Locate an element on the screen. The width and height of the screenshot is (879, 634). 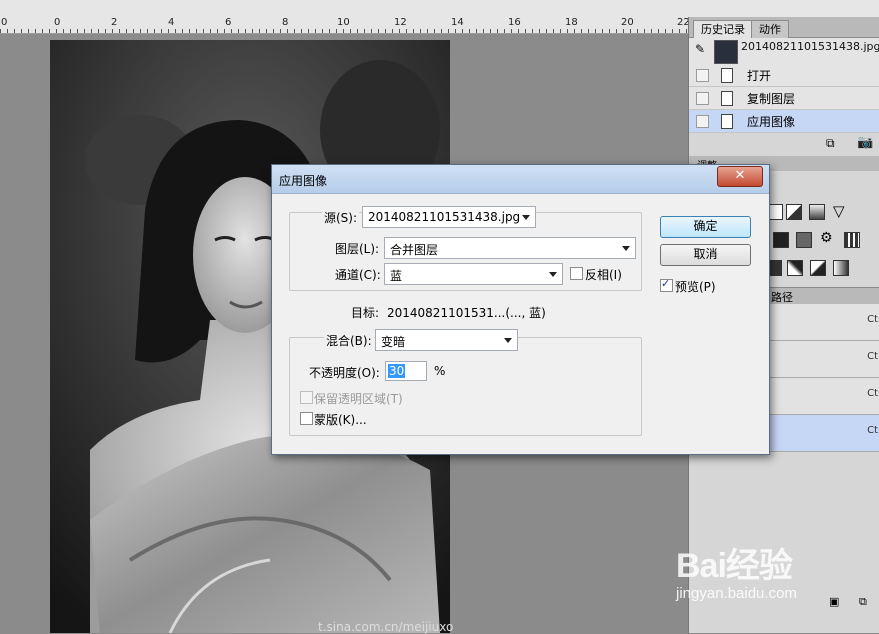
dialog-titlebar: 应用图像 ✕ is located at coordinates (520, 179).